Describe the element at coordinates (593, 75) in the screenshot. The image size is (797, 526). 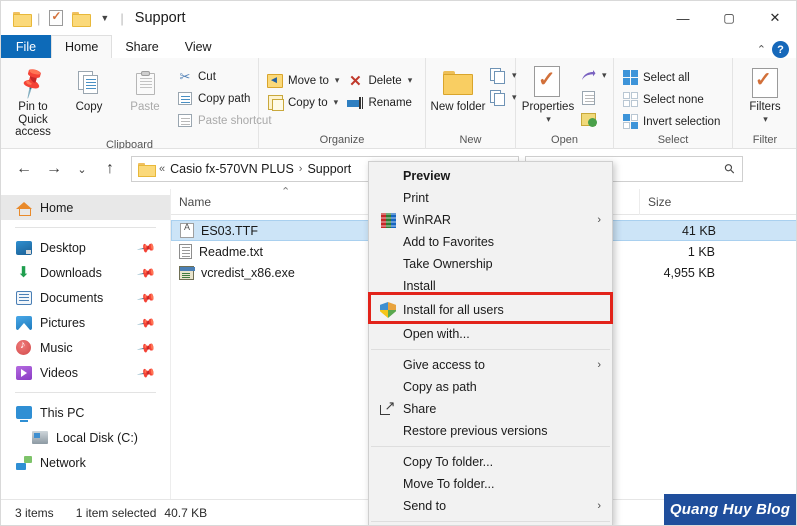
I see `open-with-button: ▾` at that location.